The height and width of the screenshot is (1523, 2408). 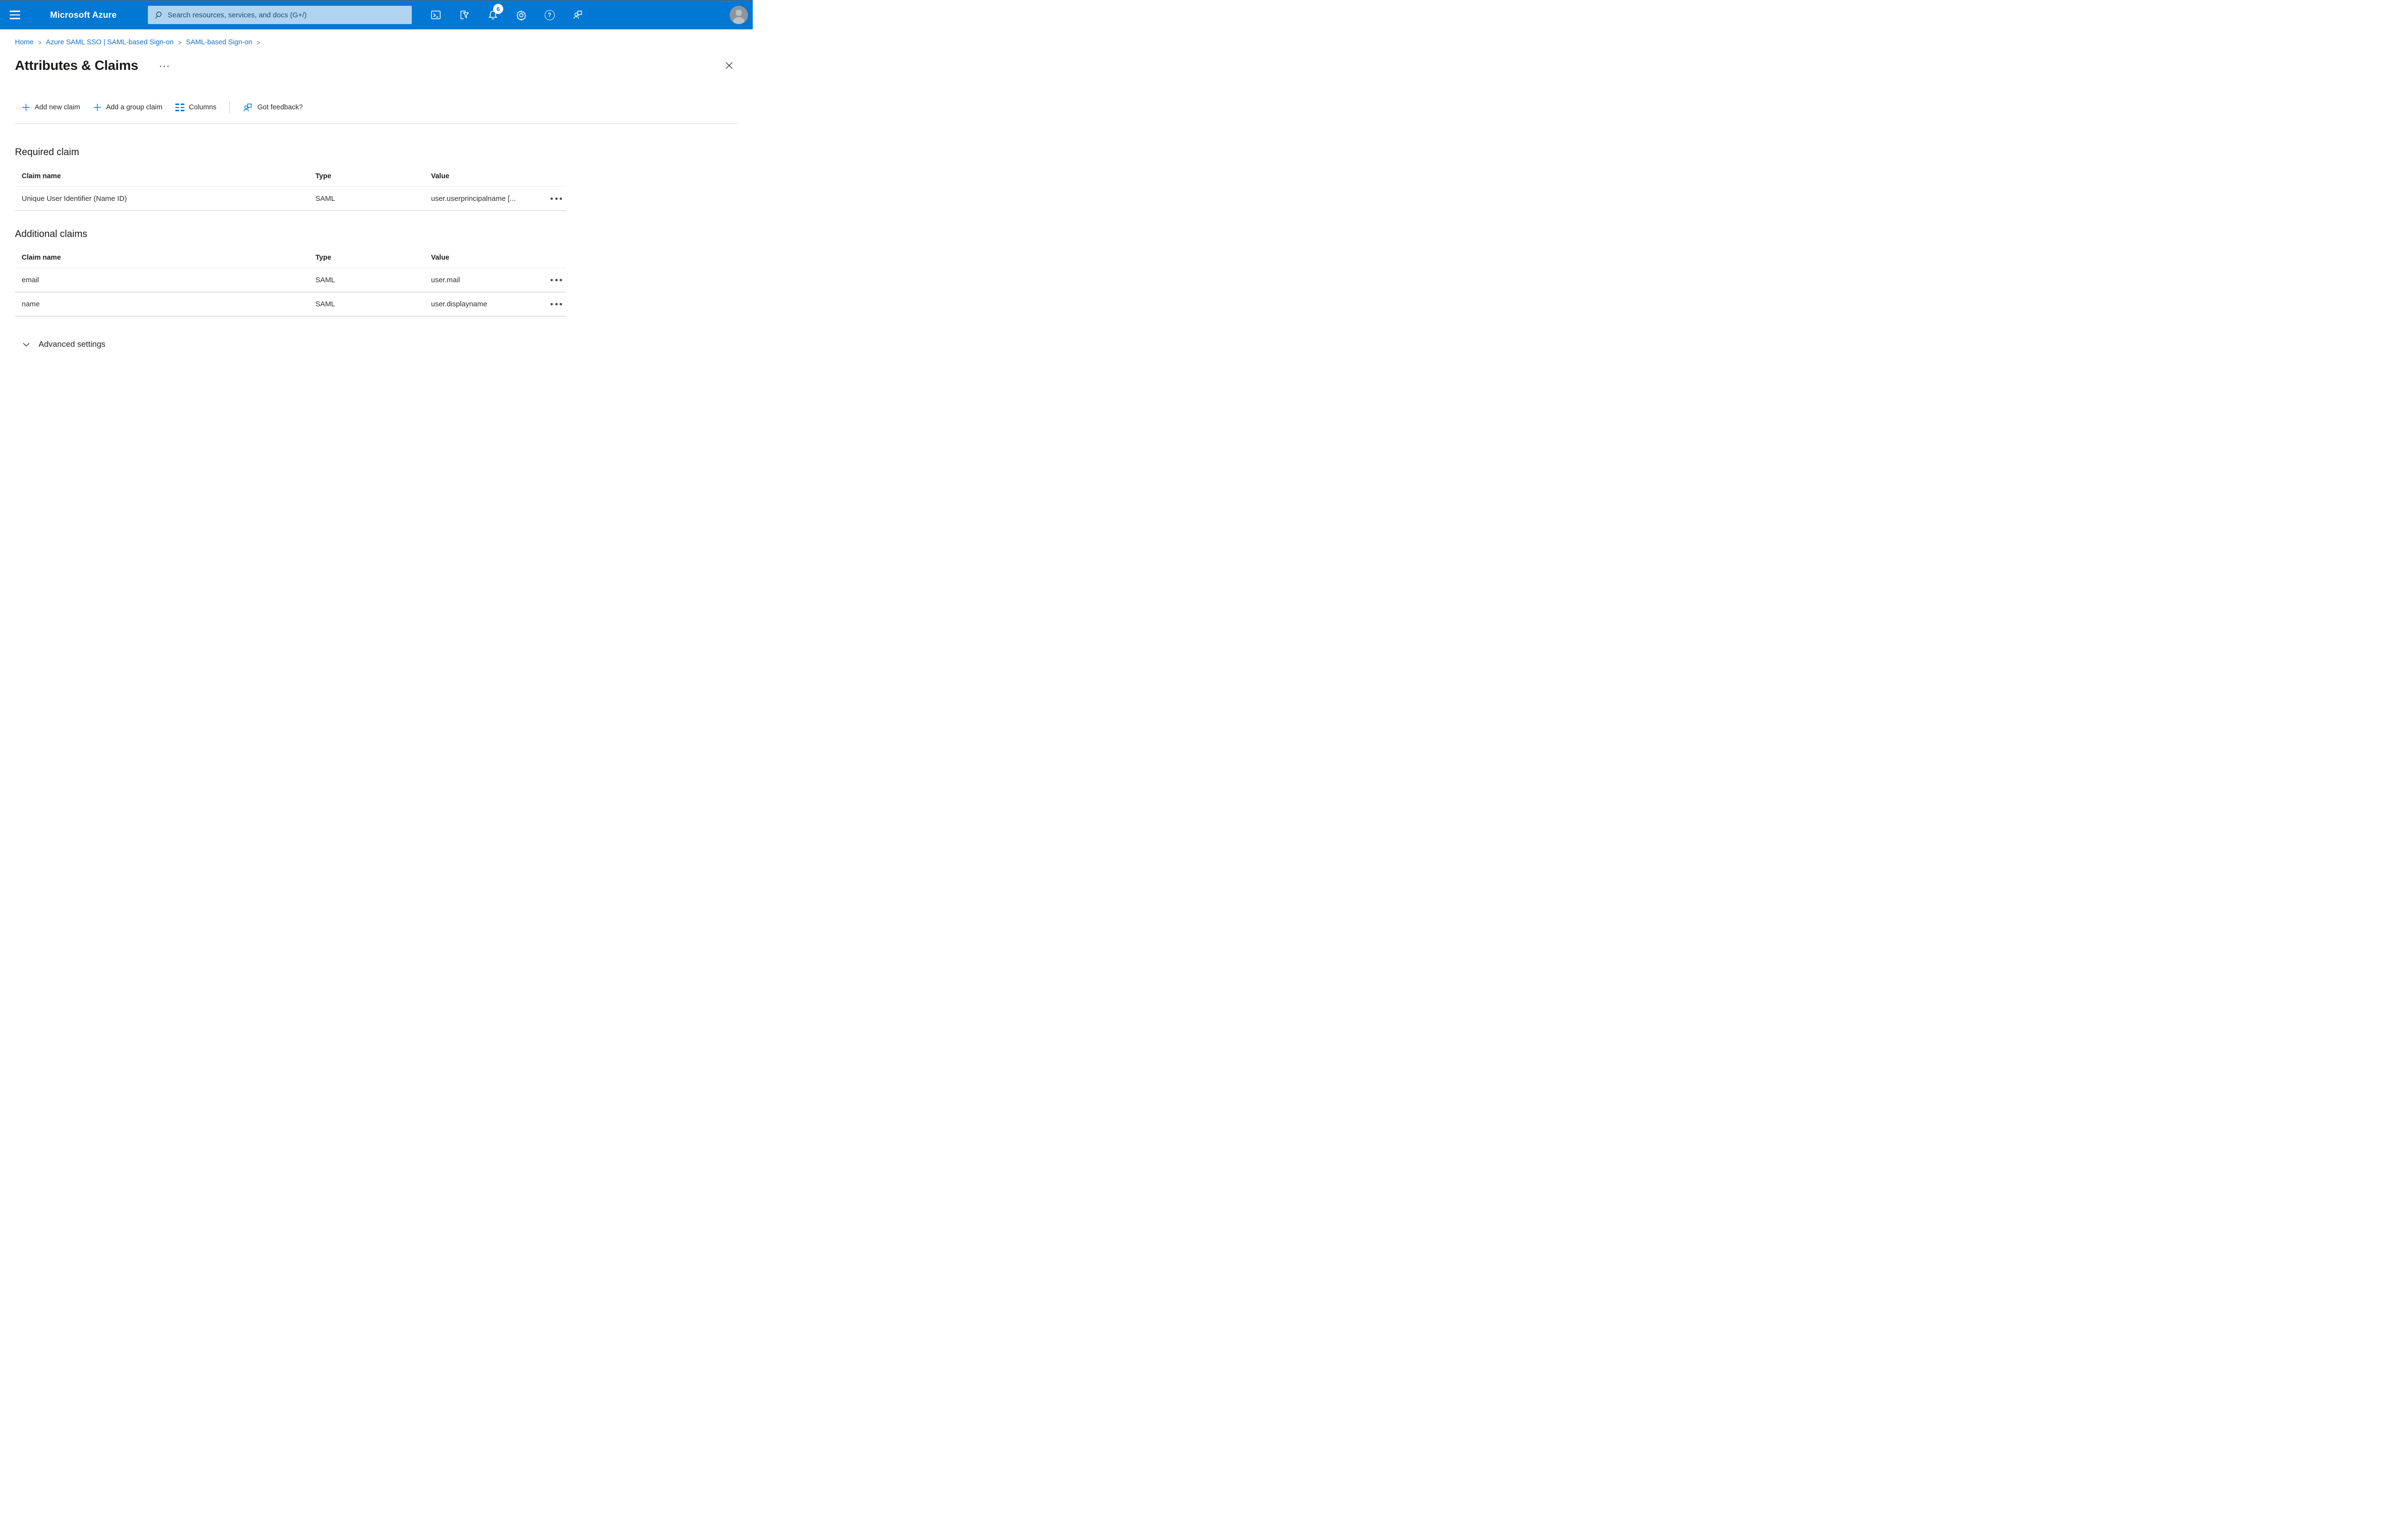 I want to click on command-bar-divider, so click(x=376, y=123).